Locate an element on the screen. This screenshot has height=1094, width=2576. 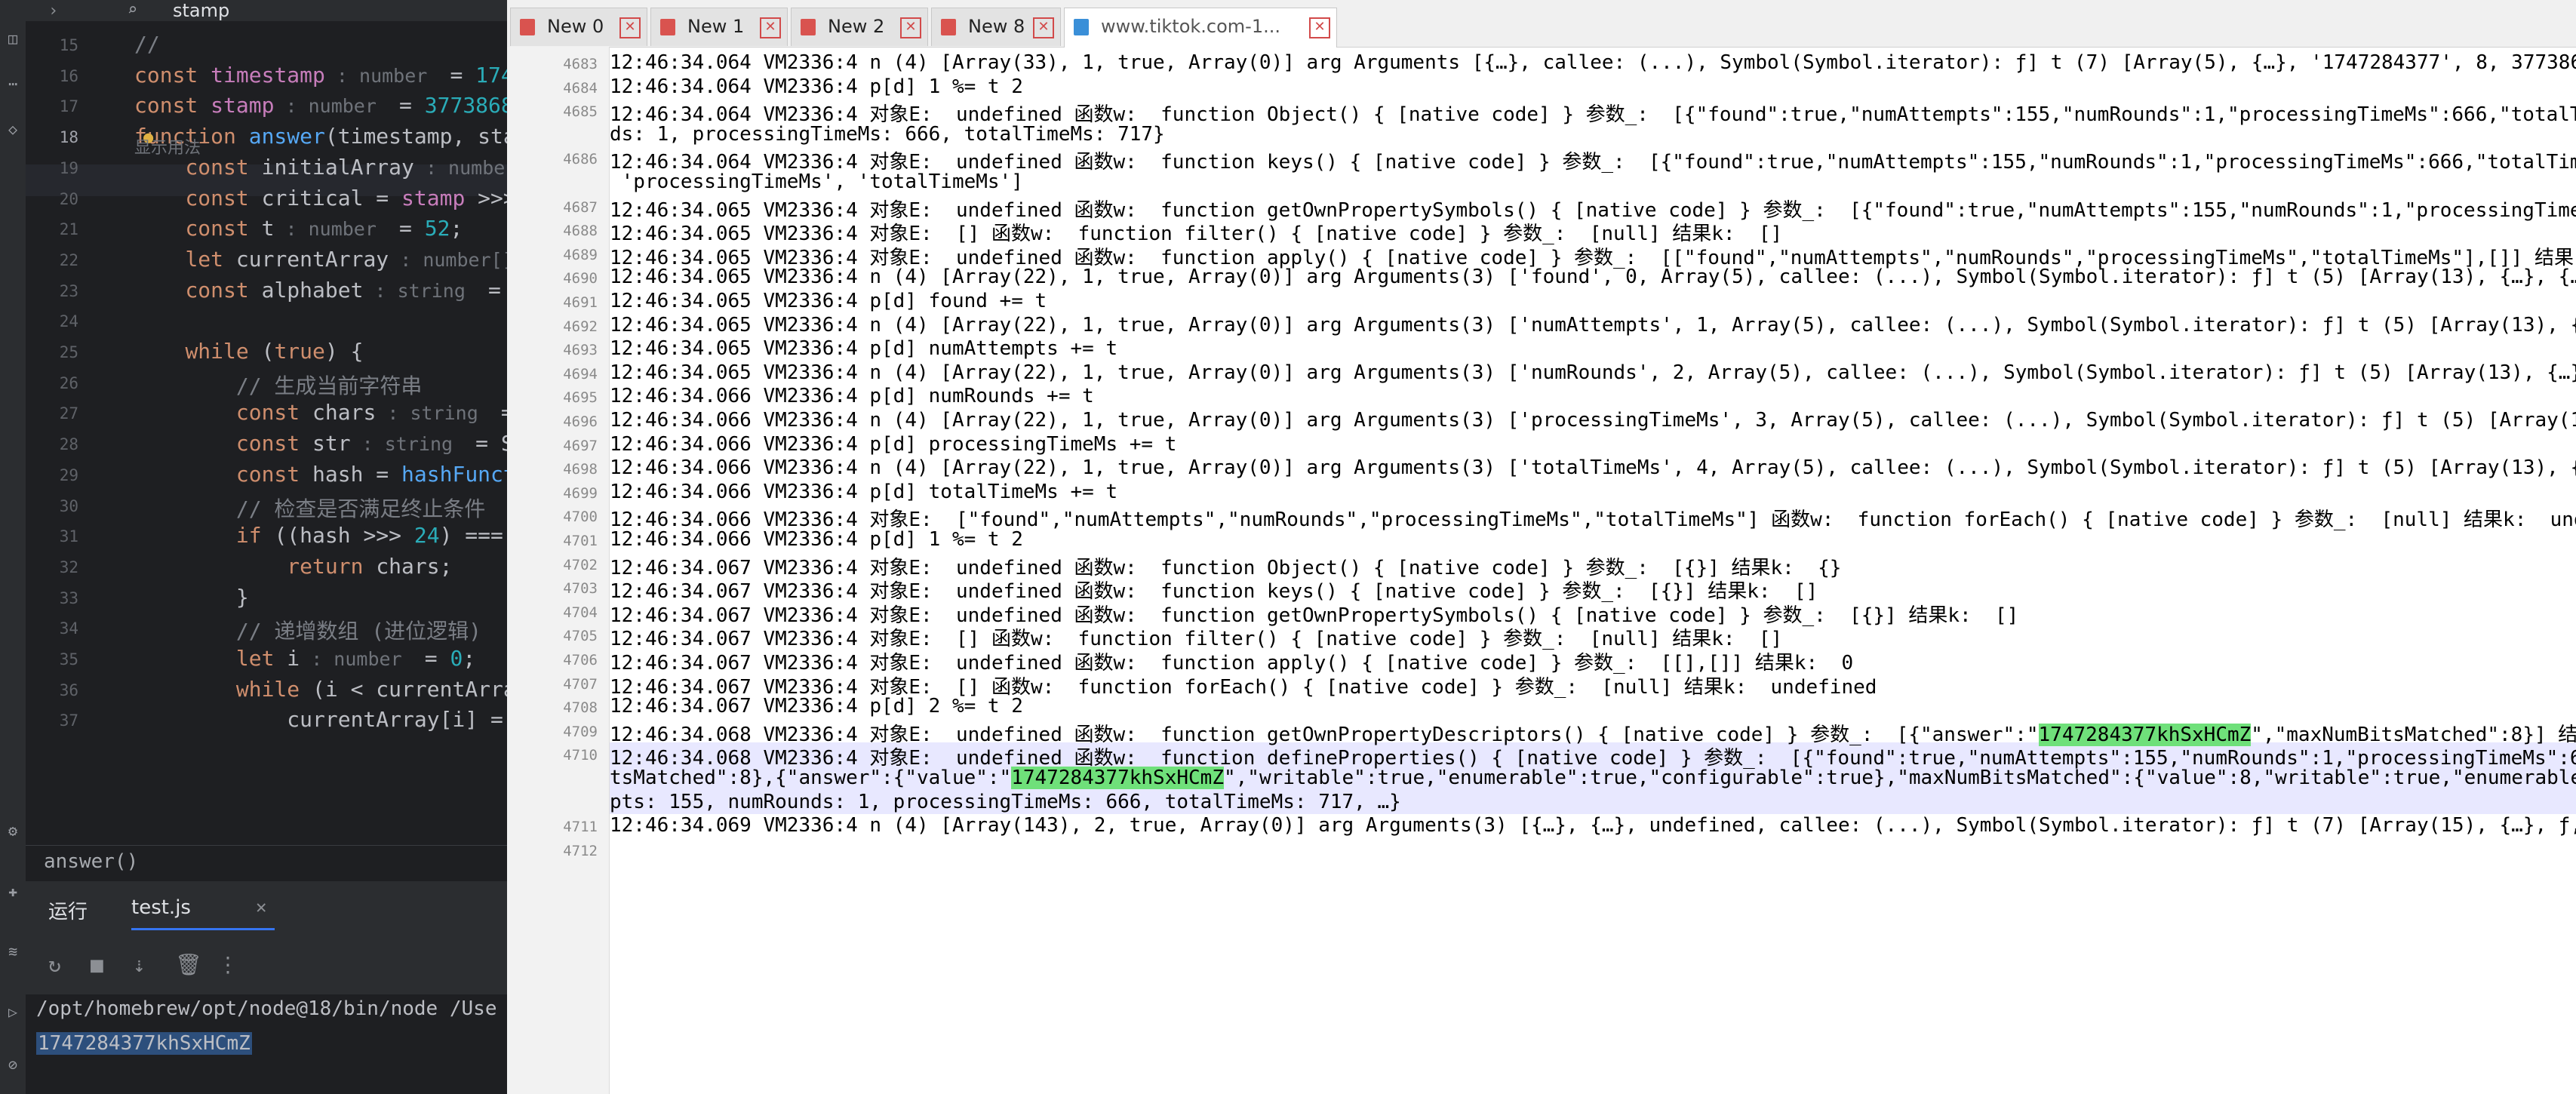
line-number: 34 is located at coordinates (68, 628).